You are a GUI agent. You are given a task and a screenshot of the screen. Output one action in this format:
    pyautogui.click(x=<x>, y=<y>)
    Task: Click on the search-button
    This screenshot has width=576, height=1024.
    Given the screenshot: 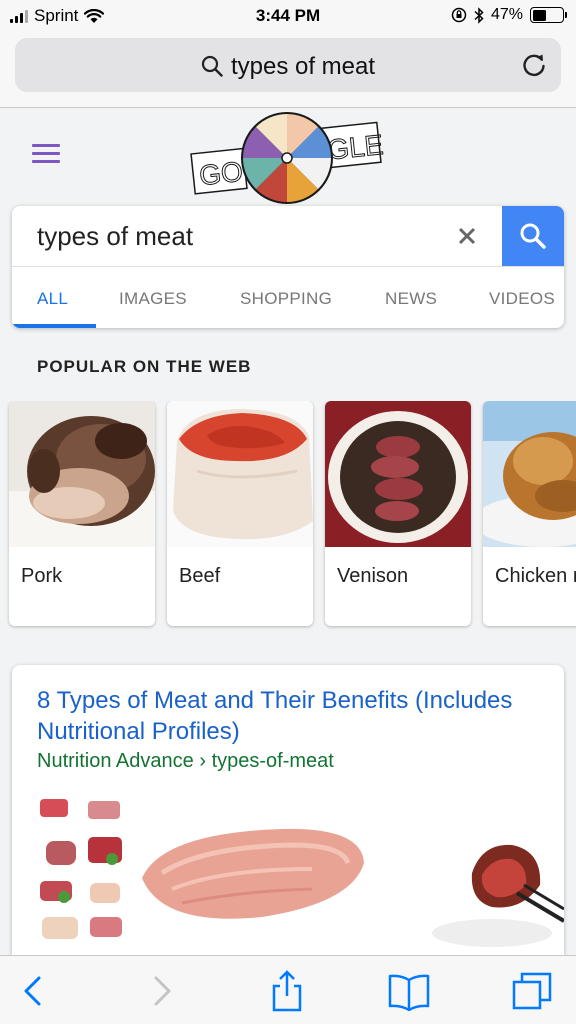 What is the action you would take?
    pyautogui.click(x=533, y=236)
    